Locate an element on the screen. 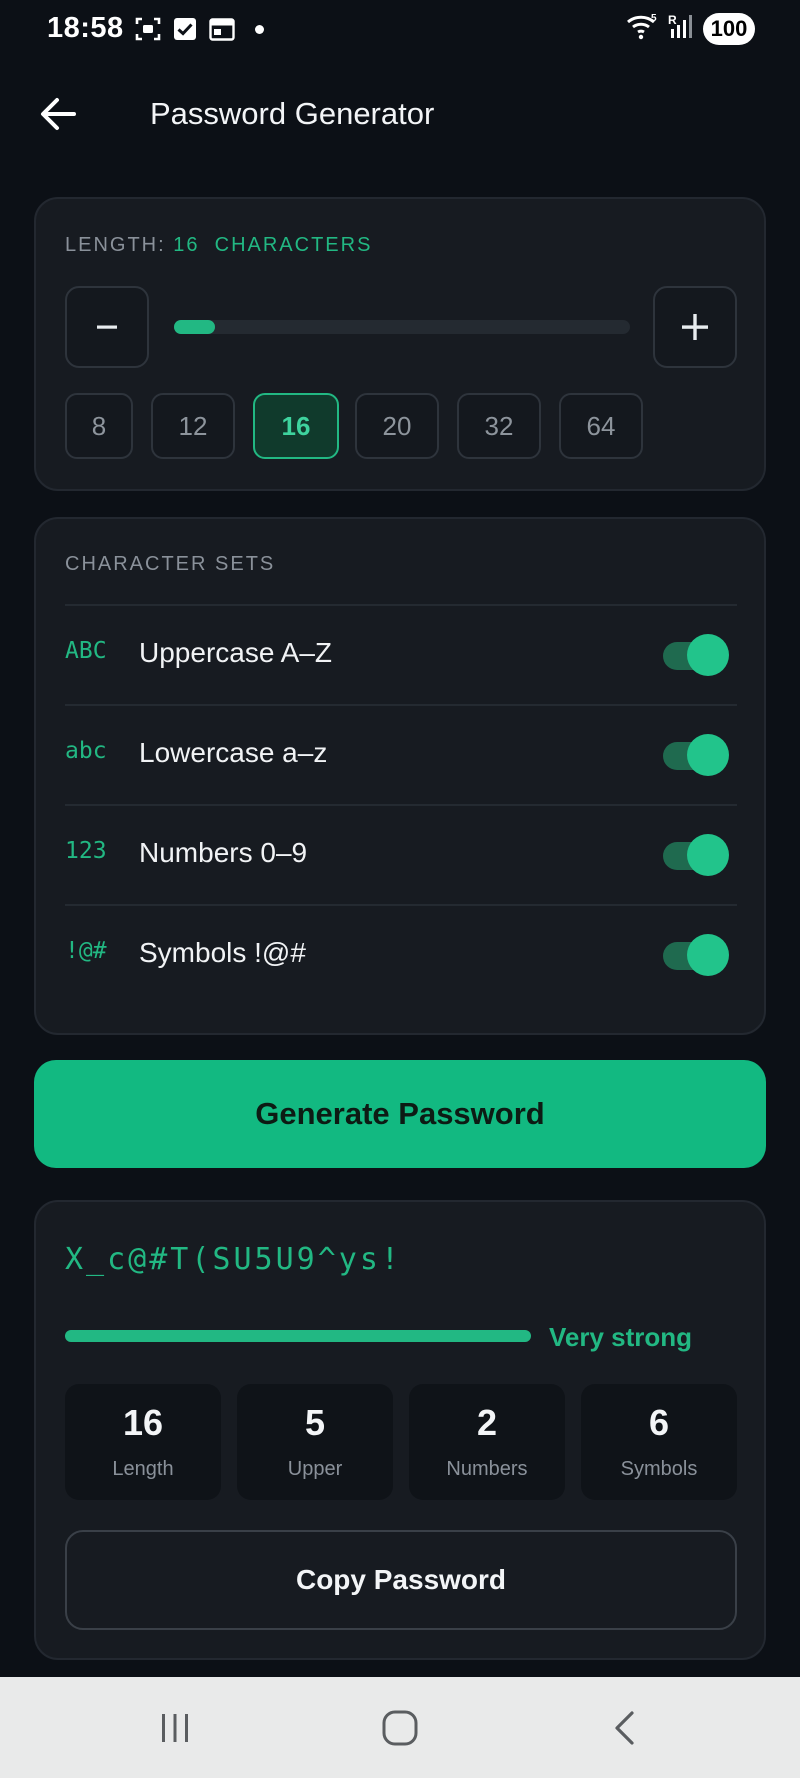 The height and width of the screenshot is (1778, 800). length-label: LENGTH: 16 CHARACTERS is located at coordinates (218, 245).